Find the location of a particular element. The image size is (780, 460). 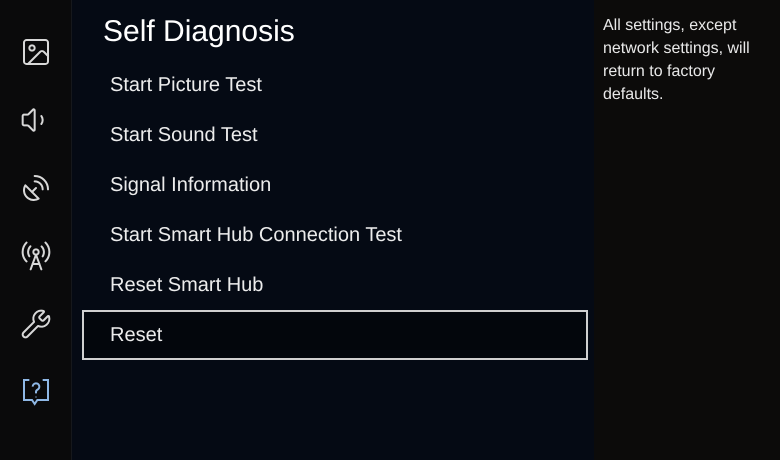

menu-item: Start Sound Test is located at coordinates (335, 135).